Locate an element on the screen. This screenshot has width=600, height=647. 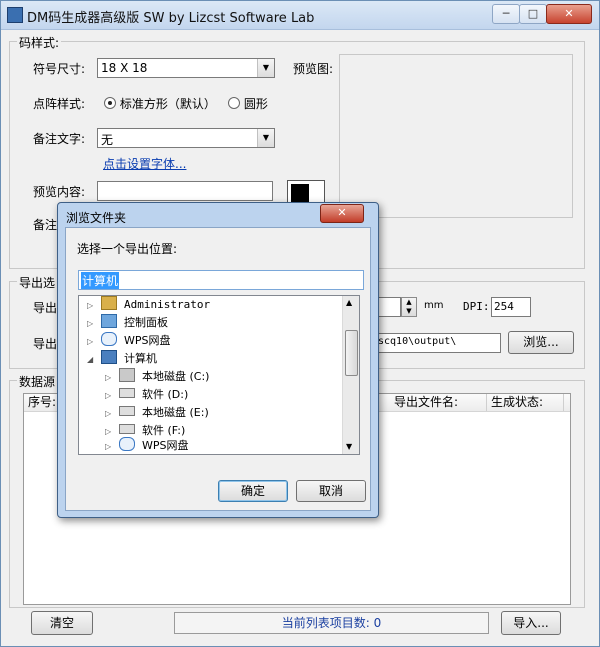
tree-item: ▷ 控制面板 is located at coordinates (127, 323).